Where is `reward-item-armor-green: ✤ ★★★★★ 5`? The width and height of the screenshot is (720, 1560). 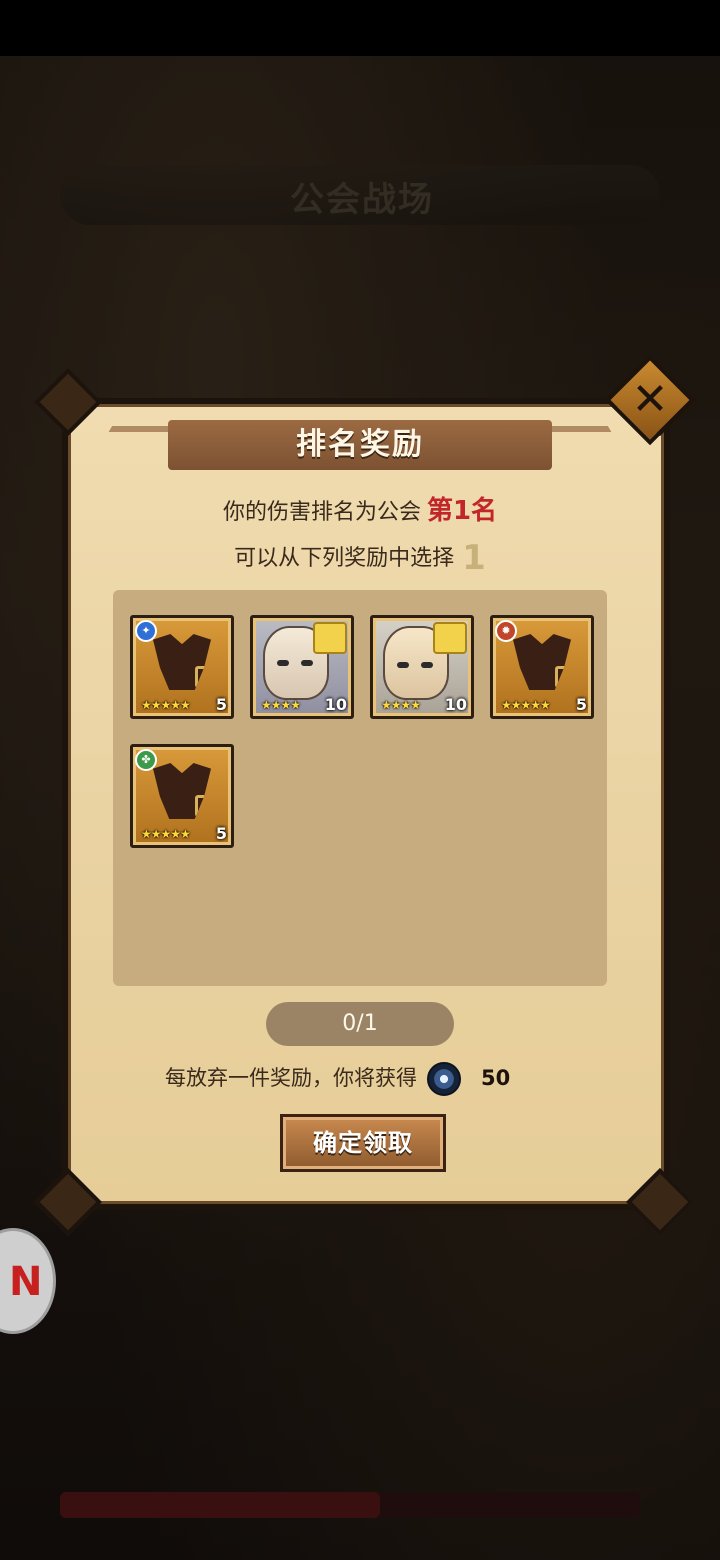 reward-item-armor-green: ✤ ★★★★★ 5 is located at coordinates (182, 796).